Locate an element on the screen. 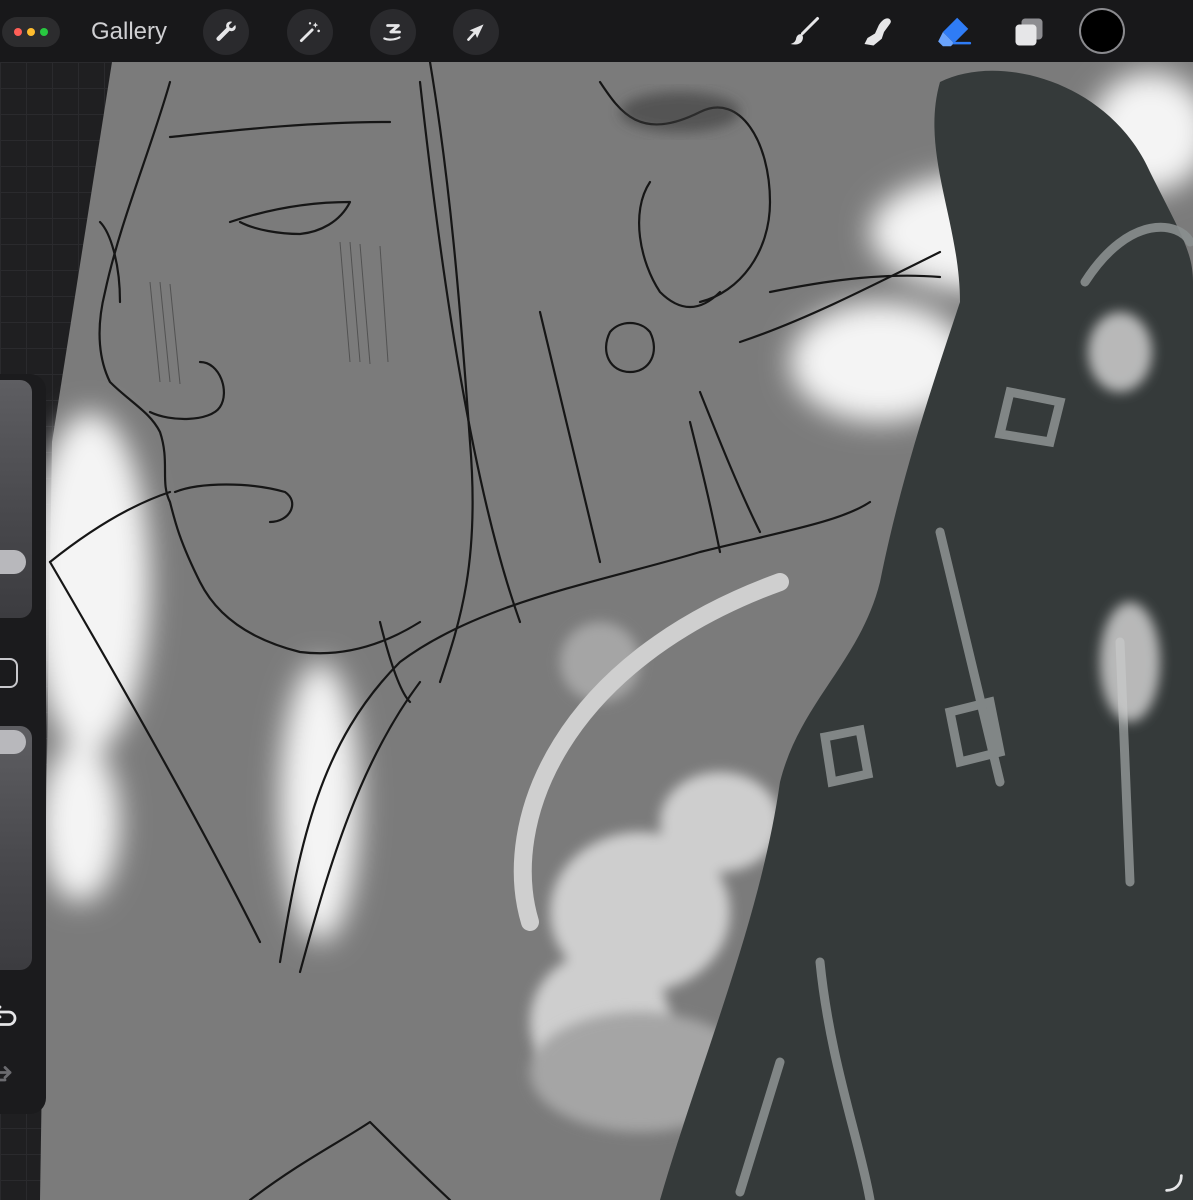 This screenshot has width=1193, height=1200. eraser-button is located at coordinates (954, 32).